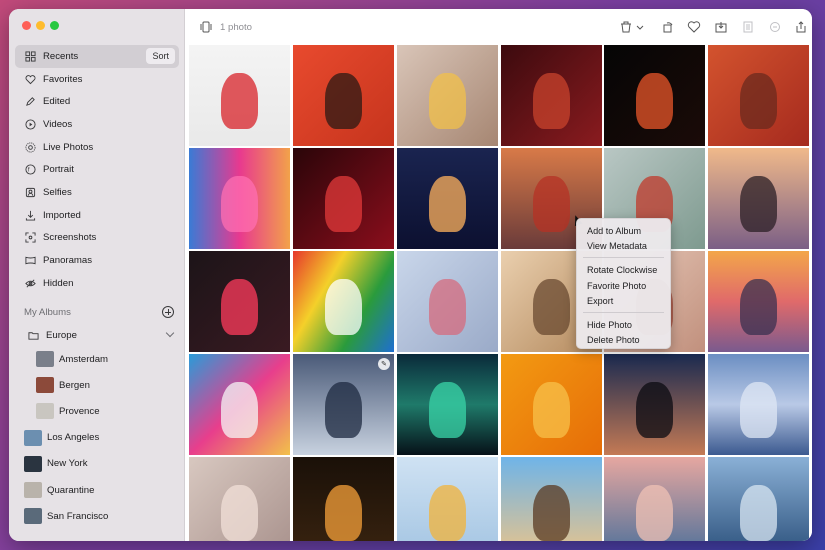 This screenshot has height=550, width=825. What do you see at coordinates (623, 301) in the screenshot?
I see `menu-item-export: Export` at bounding box center [623, 301].